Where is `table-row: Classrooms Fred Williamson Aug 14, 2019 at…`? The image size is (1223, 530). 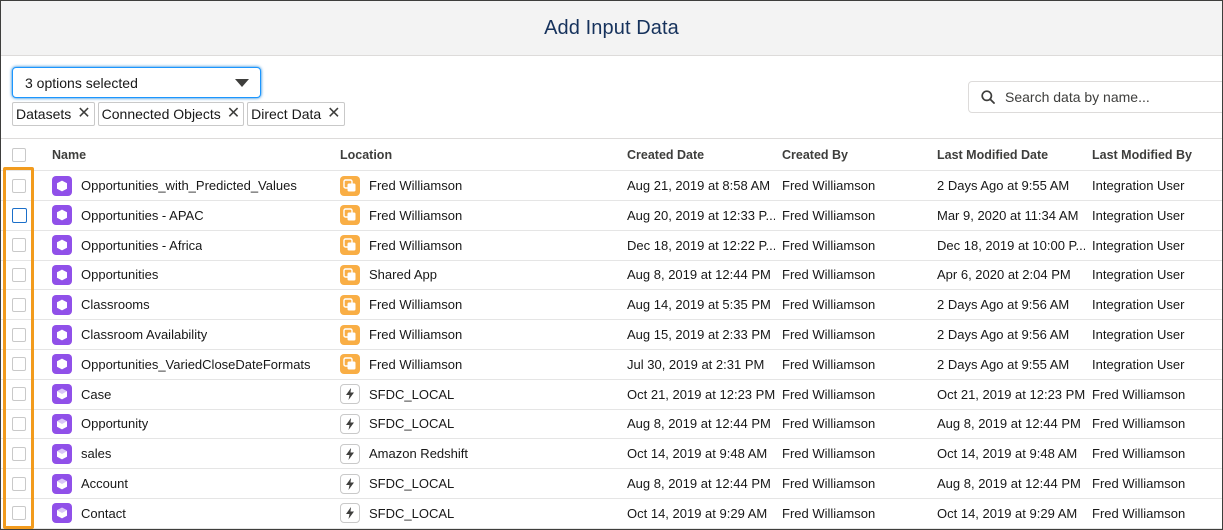 table-row: Classrooms Fred Williamson Aug 14, 2019 at… is located at coordinates (611, 305).